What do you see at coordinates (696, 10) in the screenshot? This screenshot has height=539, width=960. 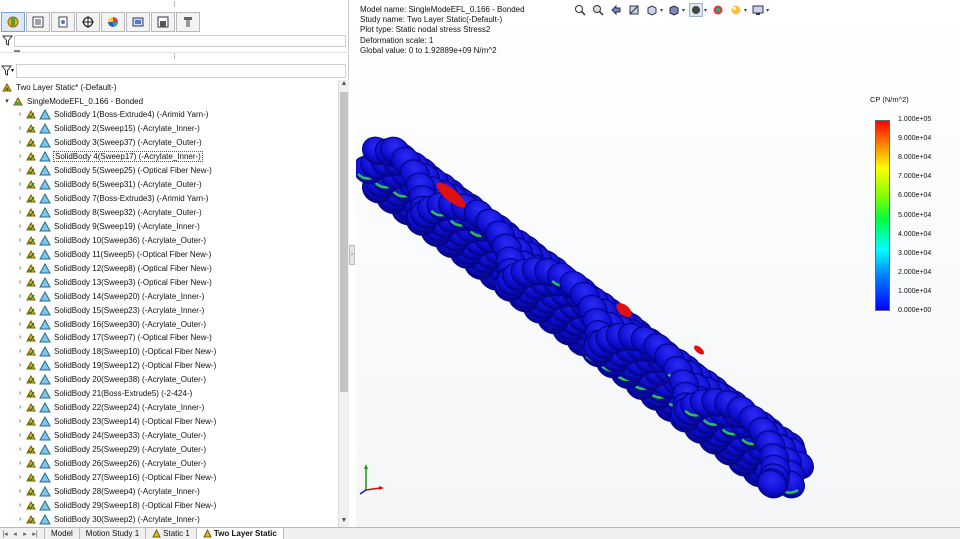 I see `hide-show-items-icon` at bounding box center [696, 10].